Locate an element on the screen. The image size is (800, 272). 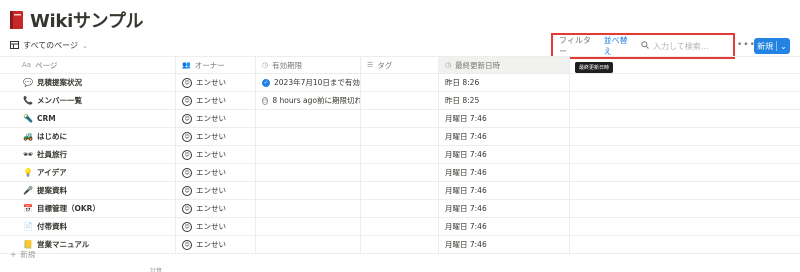
page-cell: 📄 付帯資料 is located at coordinates (88, 226).